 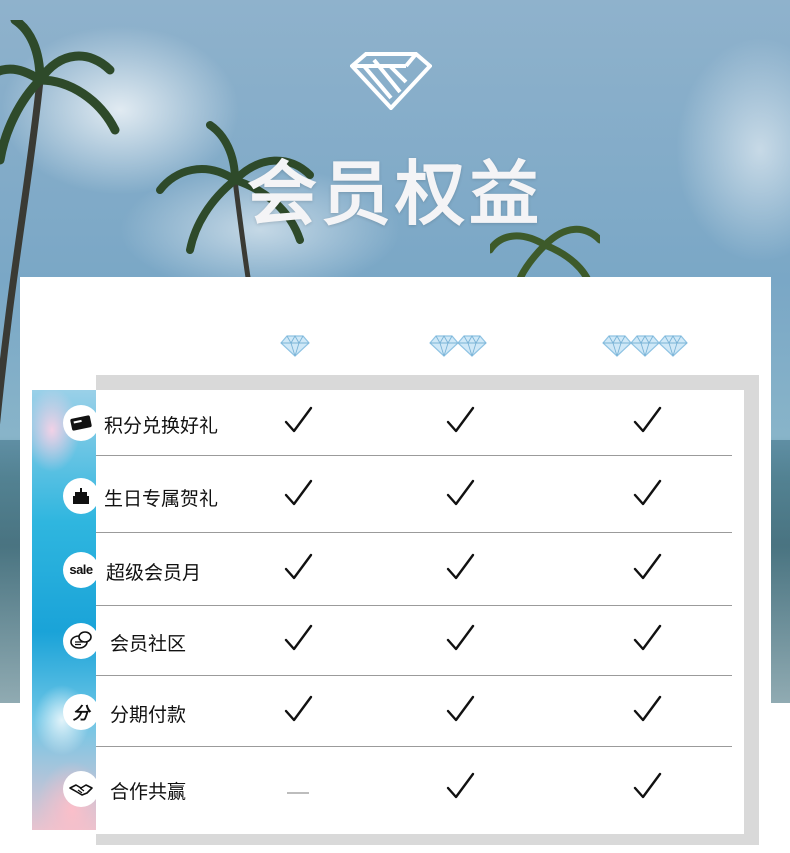 I want to click on card-icon, so click(x=81, y=423).